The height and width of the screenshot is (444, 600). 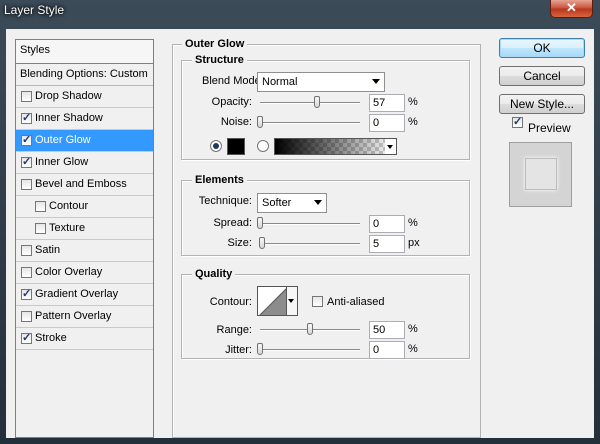 What do you see at coordinates (321, 82) in the screenshot?
I see `blend-mode-select: Normal` at bounding box center [321, 82].